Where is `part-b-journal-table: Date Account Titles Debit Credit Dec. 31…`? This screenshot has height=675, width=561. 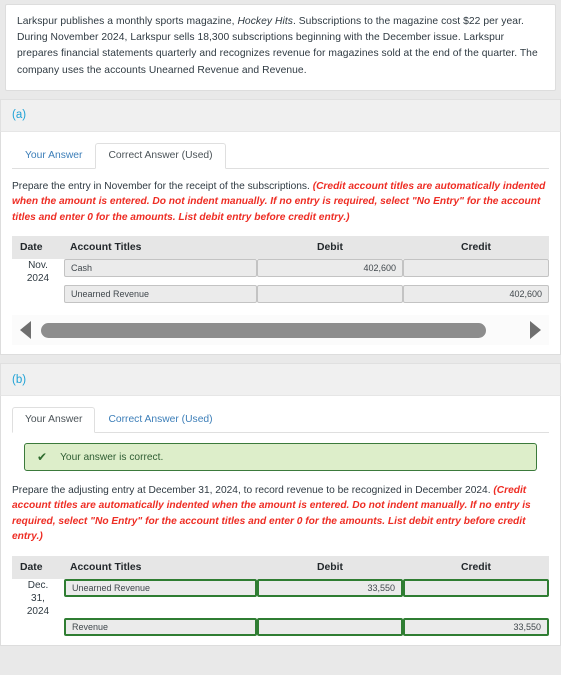 part-b-journal-table: Date Account Titles Debit Credit Dec. 31… is located at coordinates (280, 595).